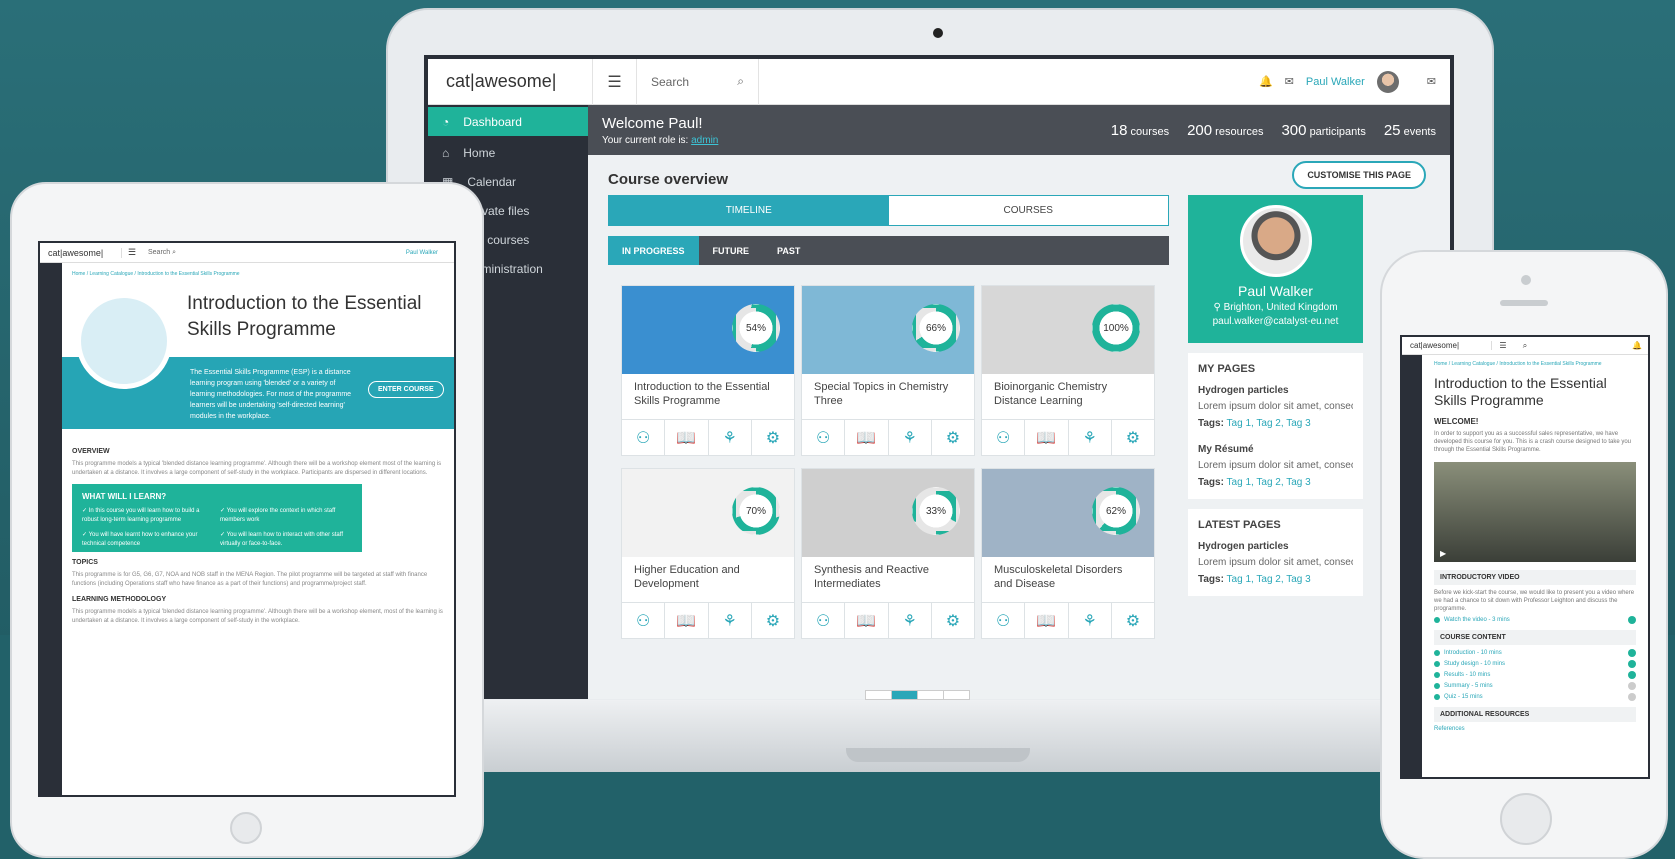 This screenshot has height=859, width=1675. I want to click on sidebar-item-dashboard: ◔ Dashboard, so click(508, 121).